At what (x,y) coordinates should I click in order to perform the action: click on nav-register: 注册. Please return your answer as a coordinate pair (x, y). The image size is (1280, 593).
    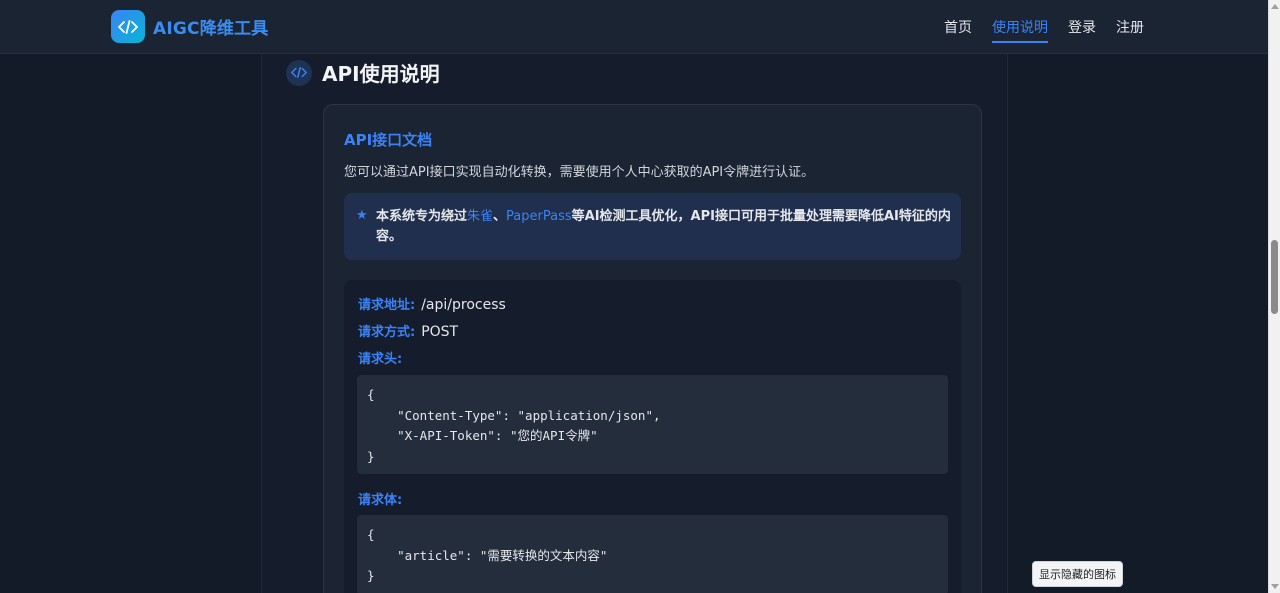
    Looking at the image, I should click on (1130, 30).